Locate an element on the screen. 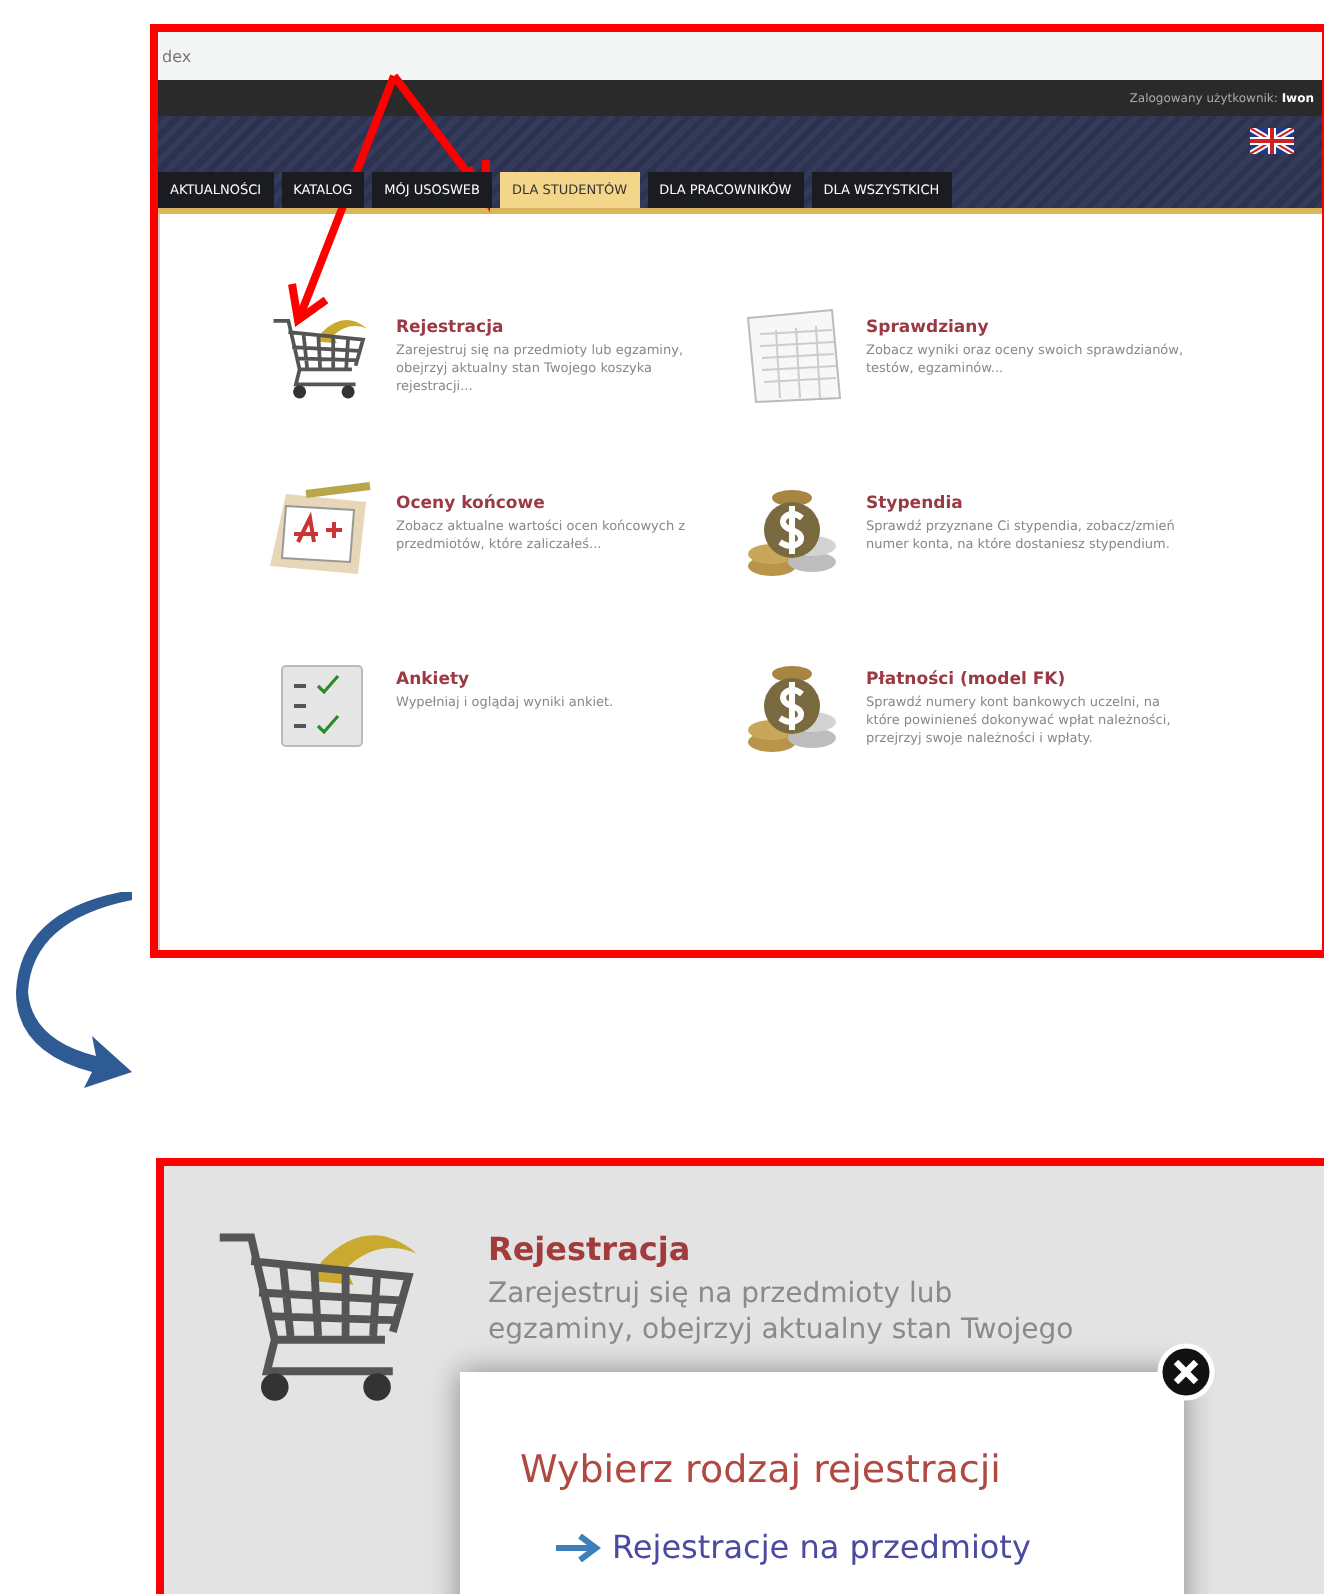 The image size is (1324, 1594). close-icon is located at coordinates (1186, 1372).